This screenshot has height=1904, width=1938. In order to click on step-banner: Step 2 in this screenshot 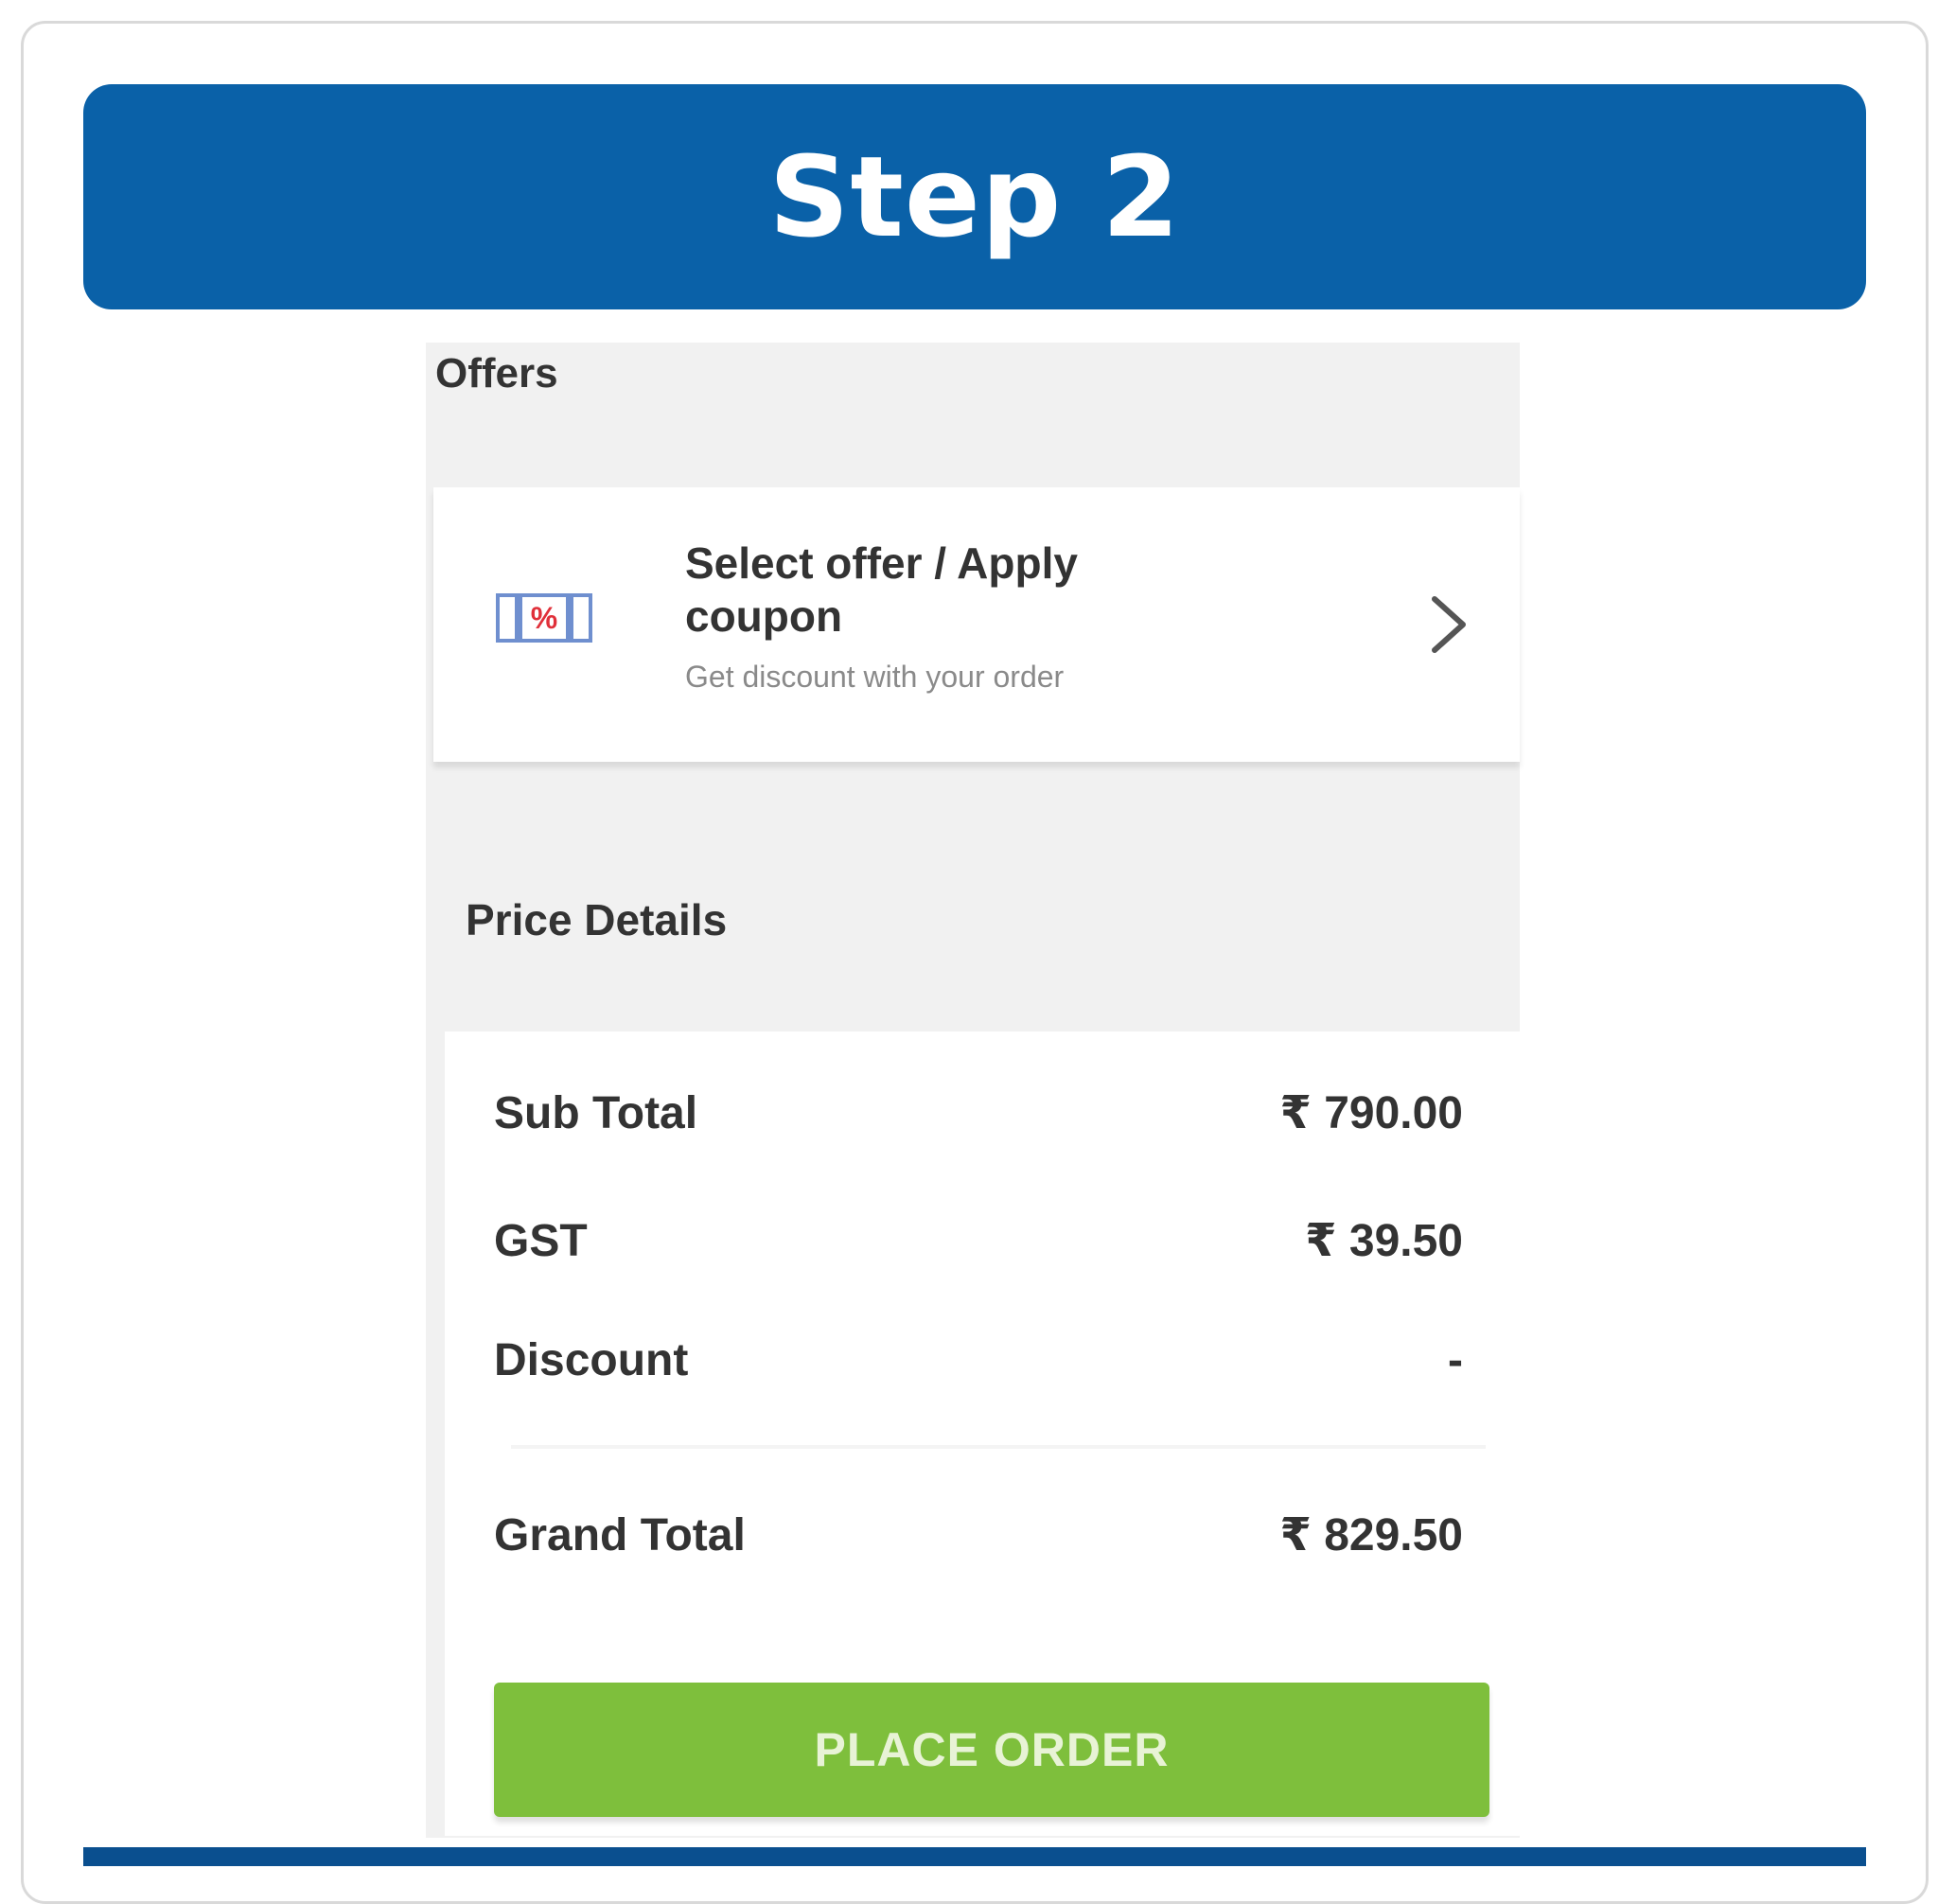, I will do `click(974, 196)`.